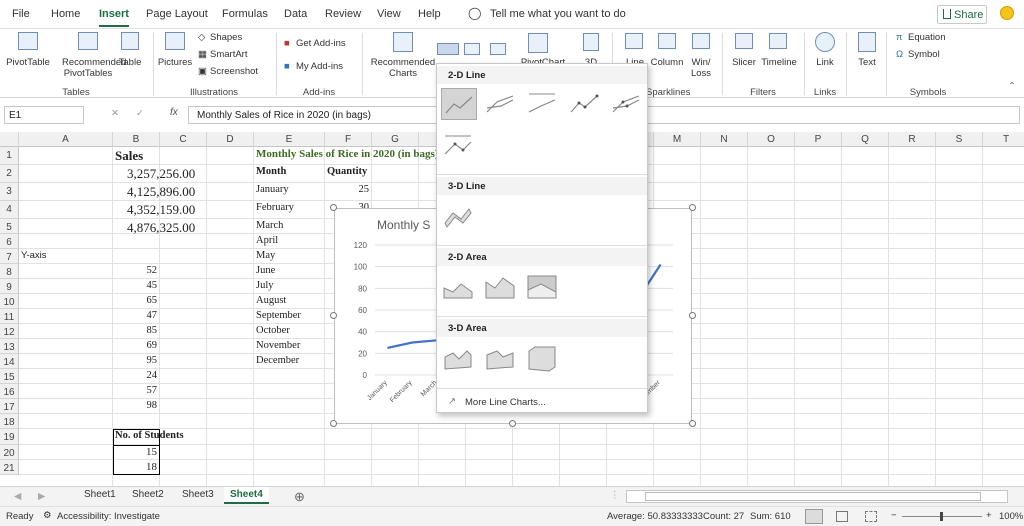 The height and width of the screenshot is (526, 1024). I want to click on cell: March, so click(269, 225).